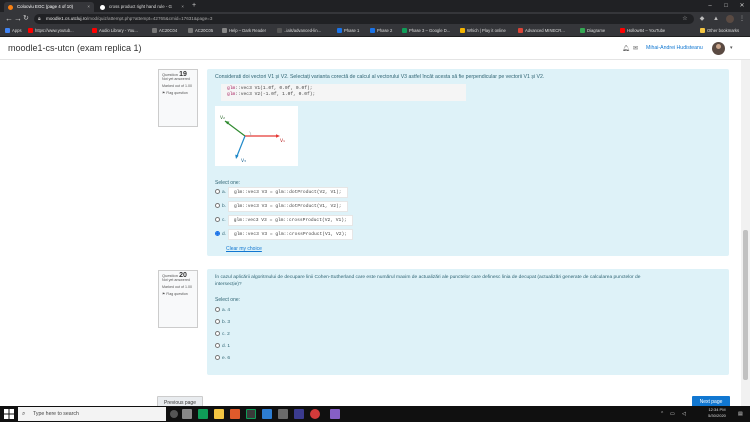  I want to click on task-view-icon, so click(187, 414).